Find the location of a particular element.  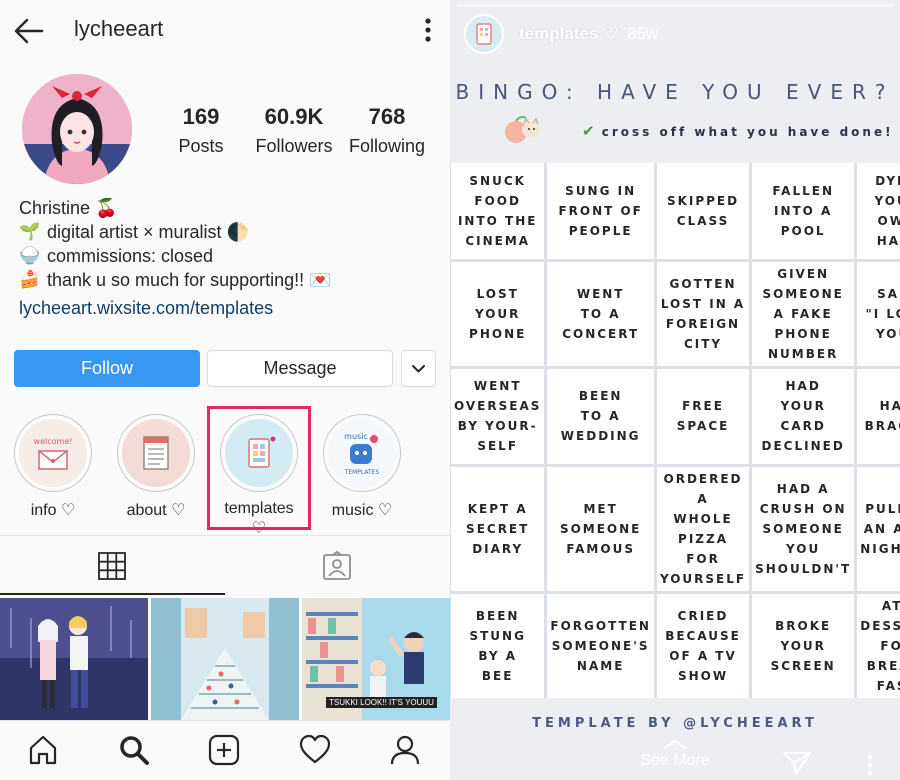

highlight-music: music TEMPLATES music ♡ is located at coordinates (362, 467).